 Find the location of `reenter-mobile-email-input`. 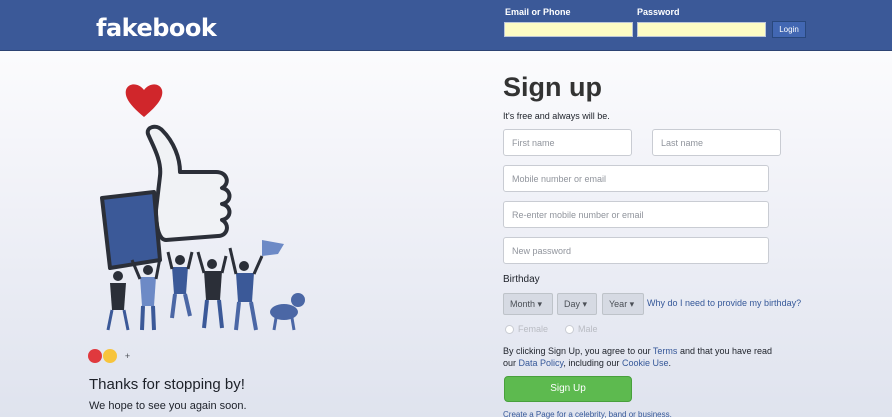

reenter-mobile-email-input is located at coordinates (636, 214).